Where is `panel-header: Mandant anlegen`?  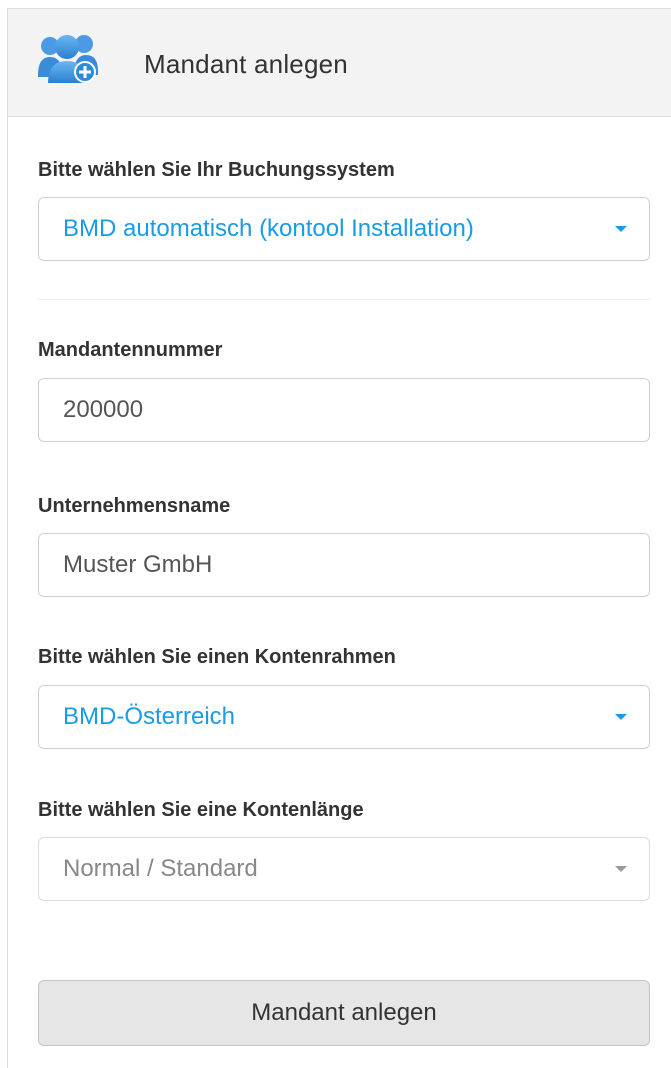 panel-header: Mandant anlegen is located at coordinates (339, 63).